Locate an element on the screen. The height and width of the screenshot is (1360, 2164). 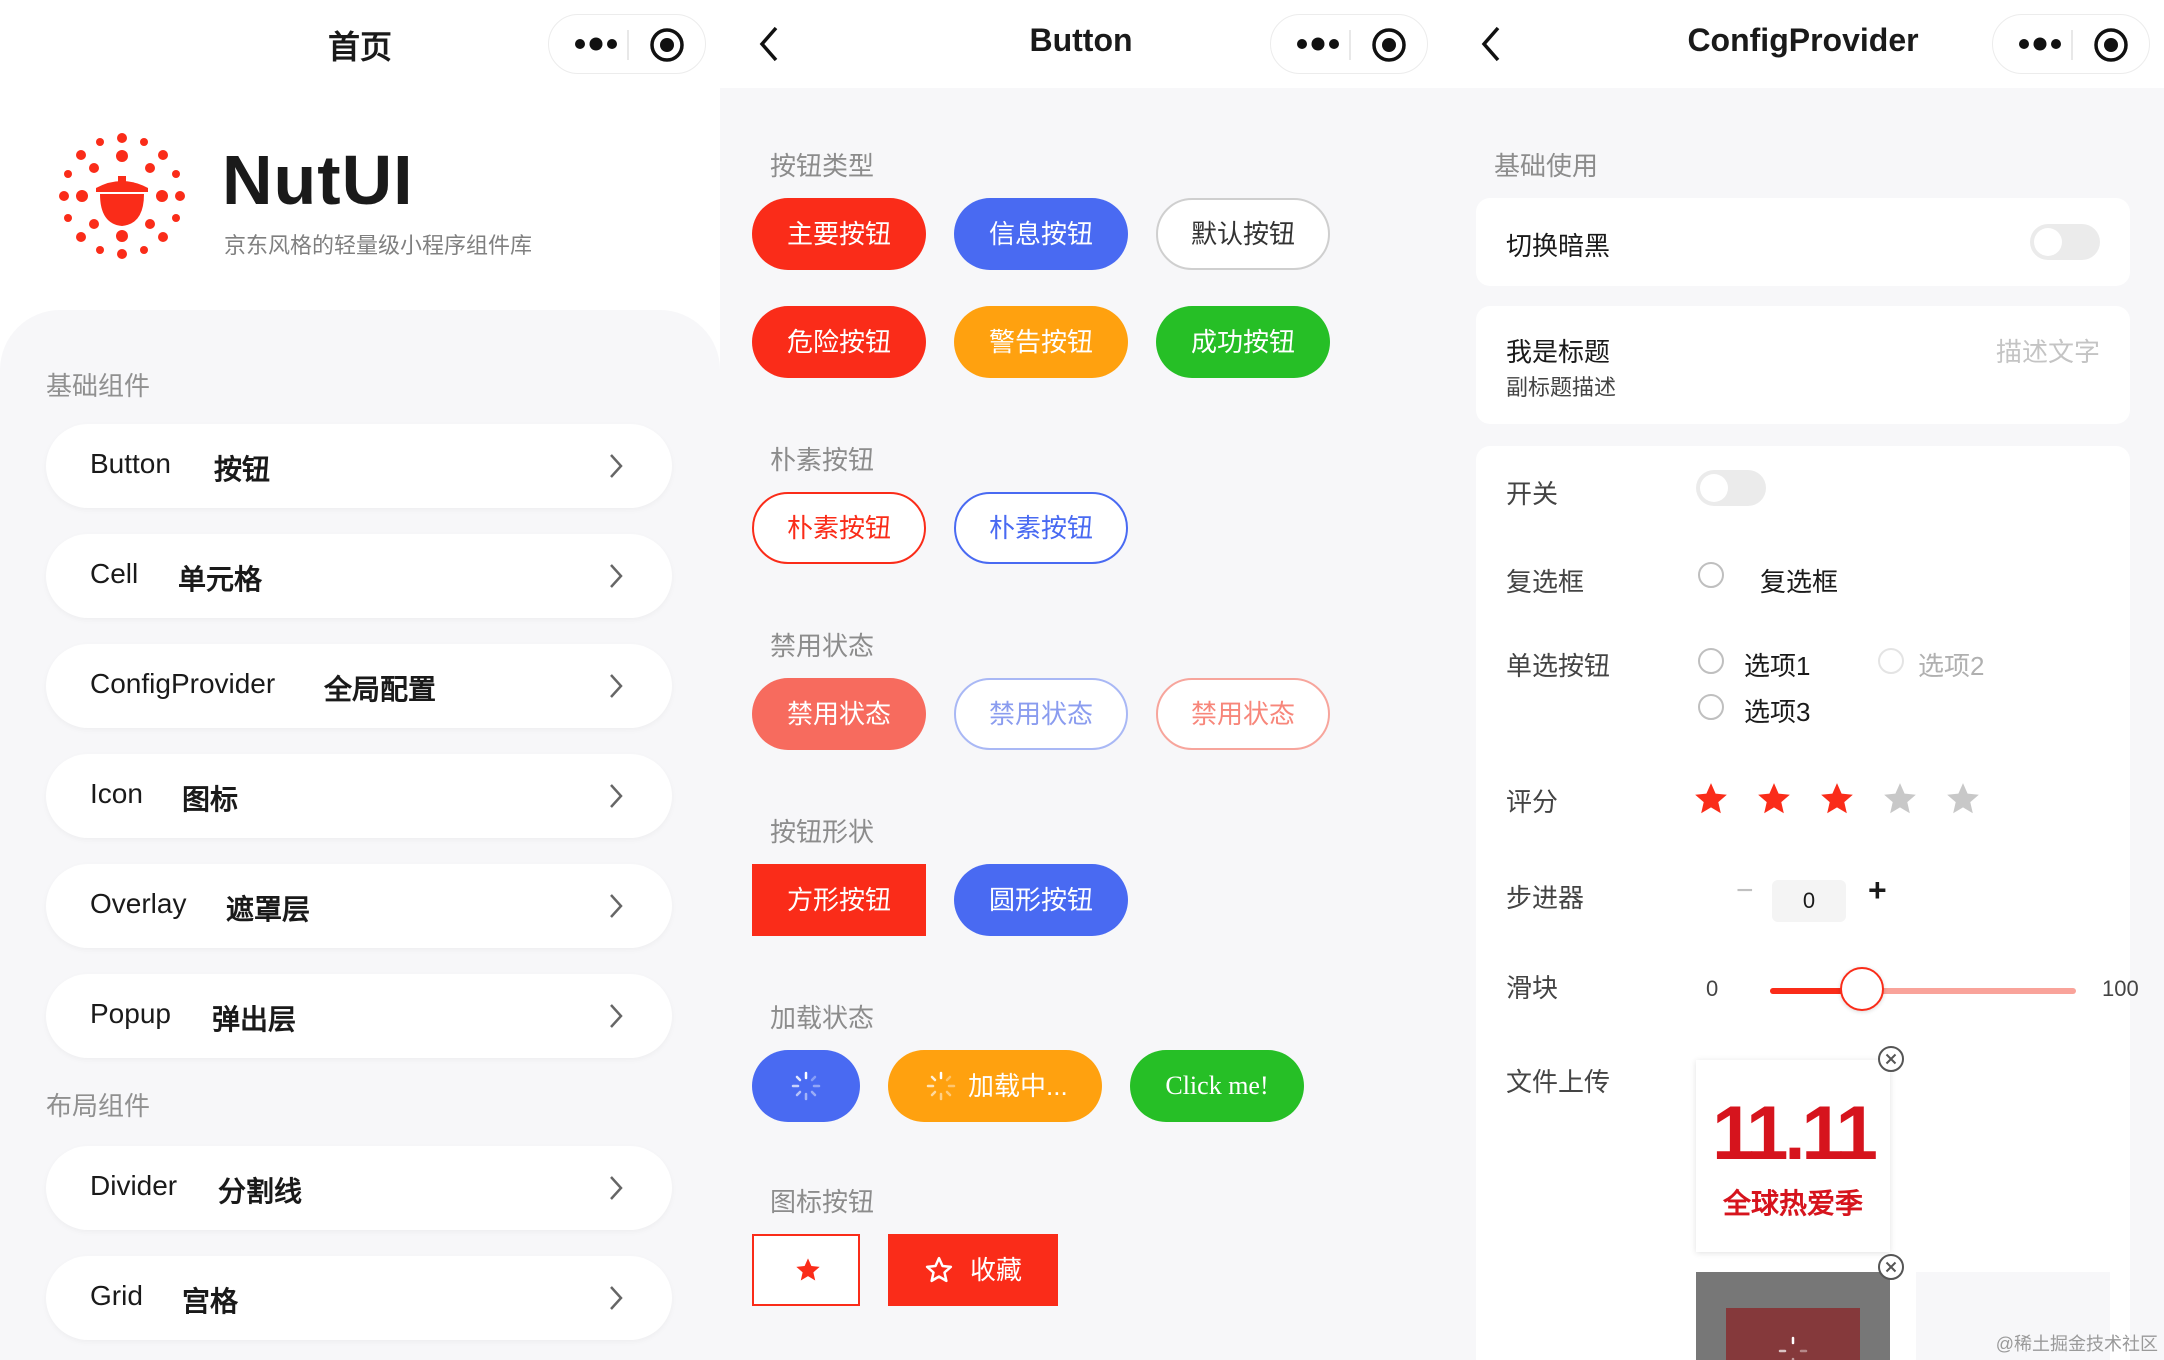
upload-label: 文件上传 is located at coordinates (1558, 1082).